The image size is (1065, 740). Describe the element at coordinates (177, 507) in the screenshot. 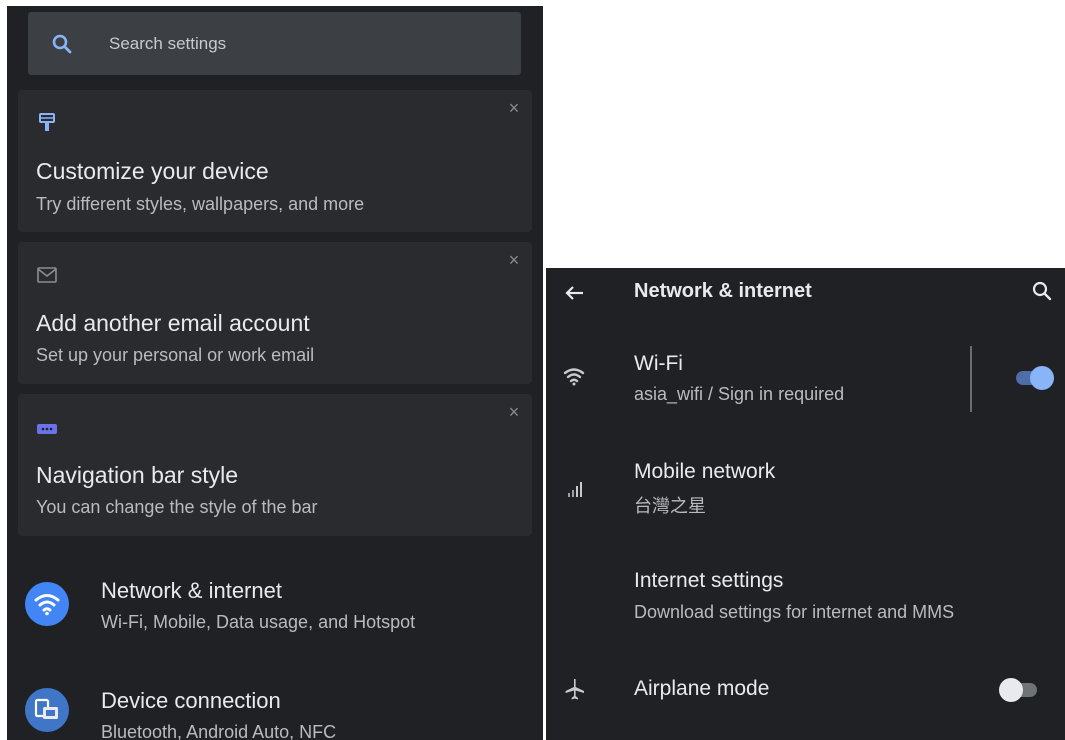

I see `card-subtitle: You can change the style of the bar` at that location.